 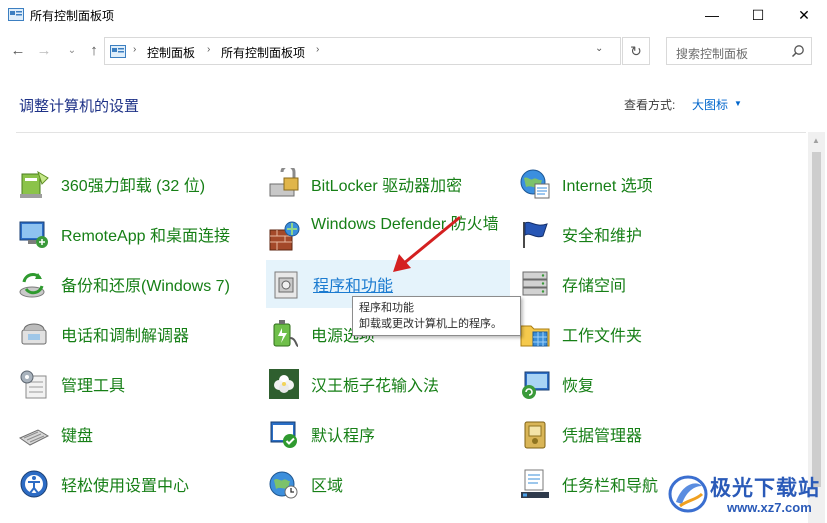 I want to click on item-label: 键盘, so click(x=77, y=434).